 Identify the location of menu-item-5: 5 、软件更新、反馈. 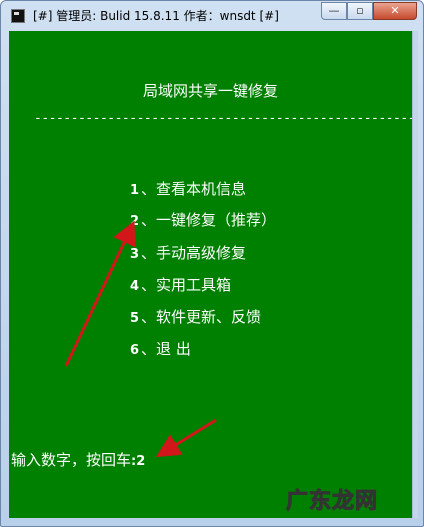
(195, 316).